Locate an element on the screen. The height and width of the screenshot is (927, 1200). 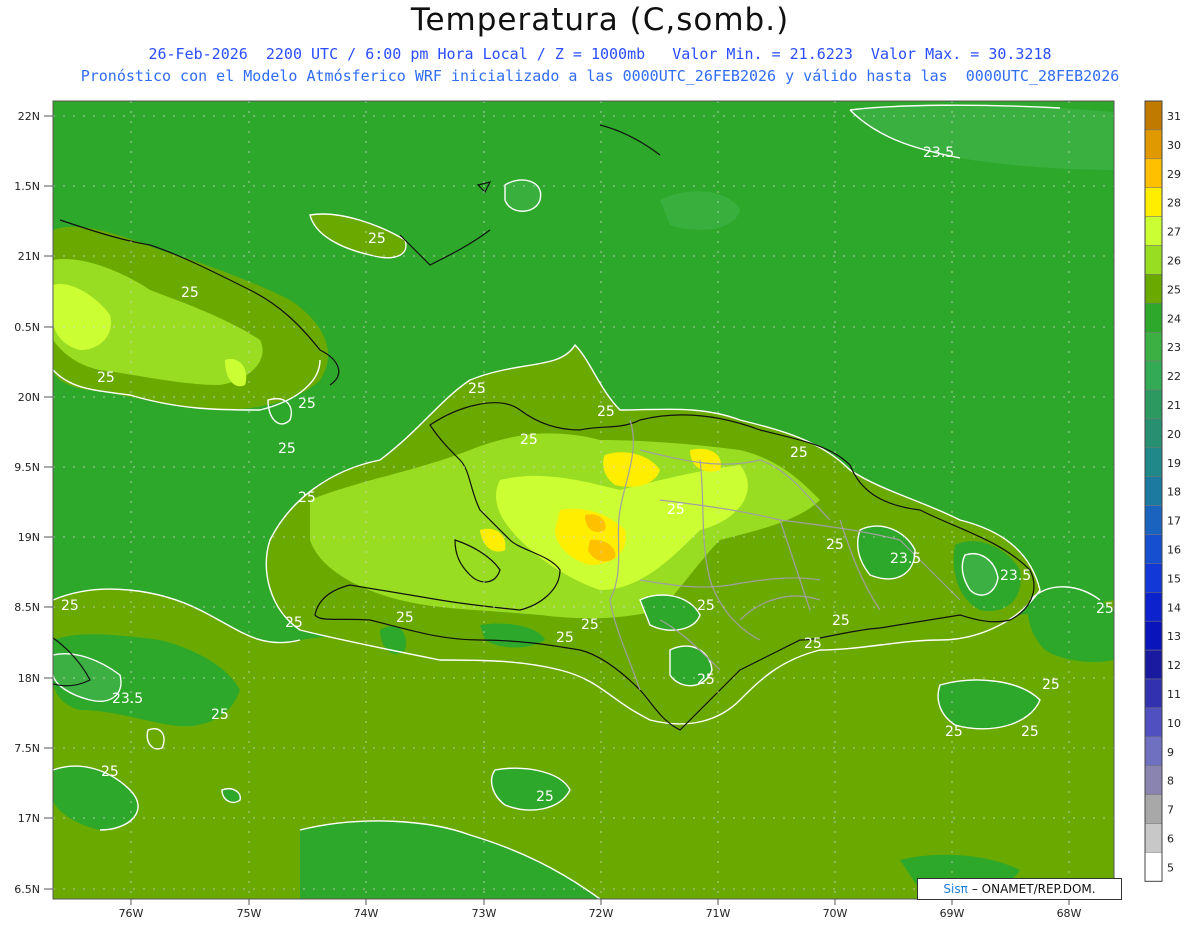
lat-tick-label: 18N is located at coordinates (29, 678).